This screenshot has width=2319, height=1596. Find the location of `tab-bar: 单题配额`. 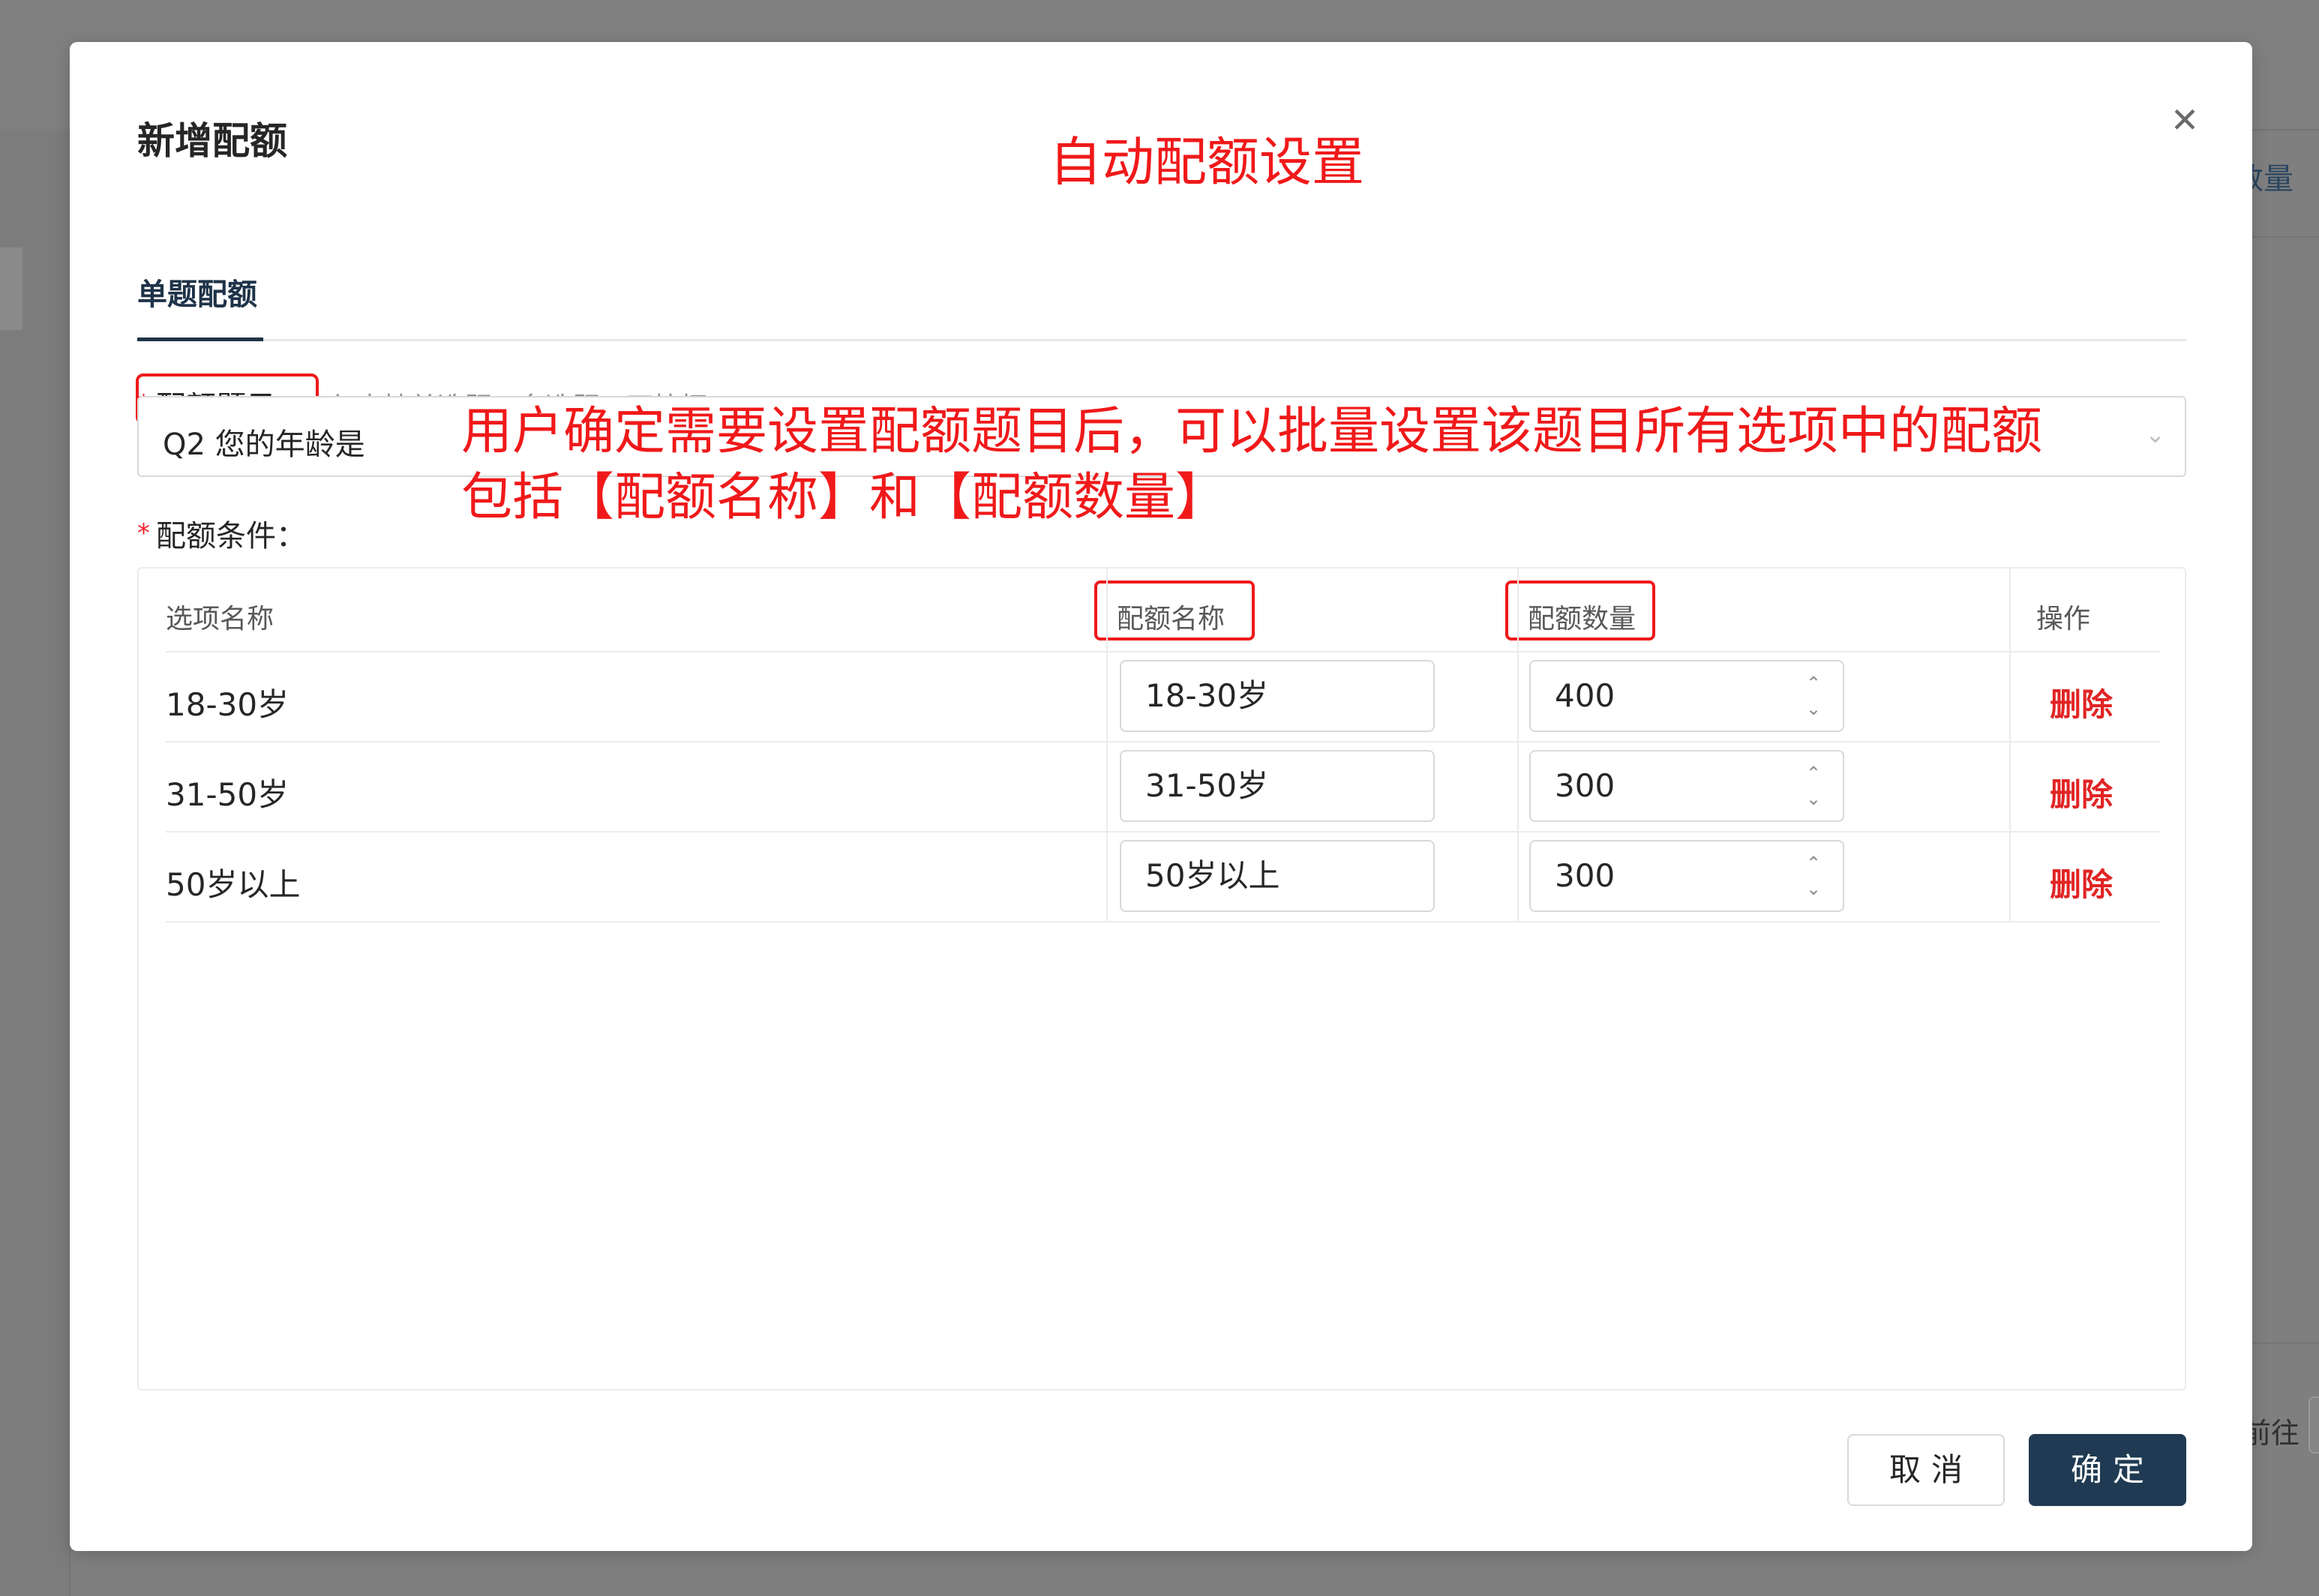

tab-bar: 单题配额 is located at coordinates (1161, 281).